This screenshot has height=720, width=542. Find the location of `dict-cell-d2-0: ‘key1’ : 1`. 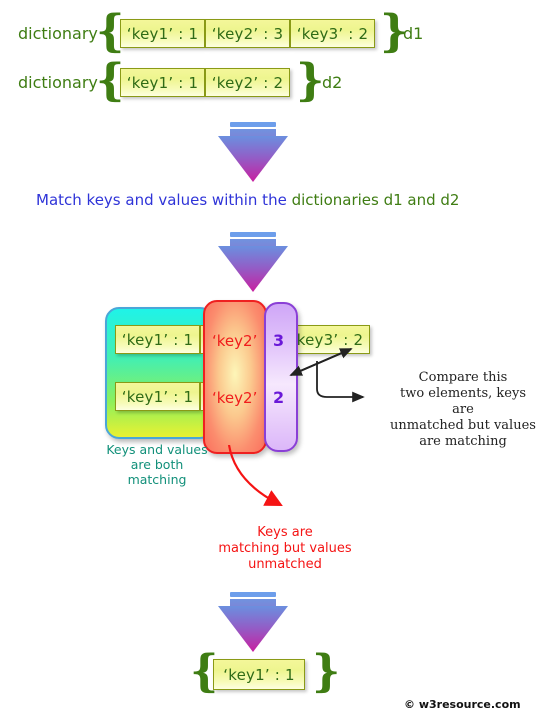

dict-cell-d2-0: ‘key1’ : 1 is located at coordinates (162, 82).